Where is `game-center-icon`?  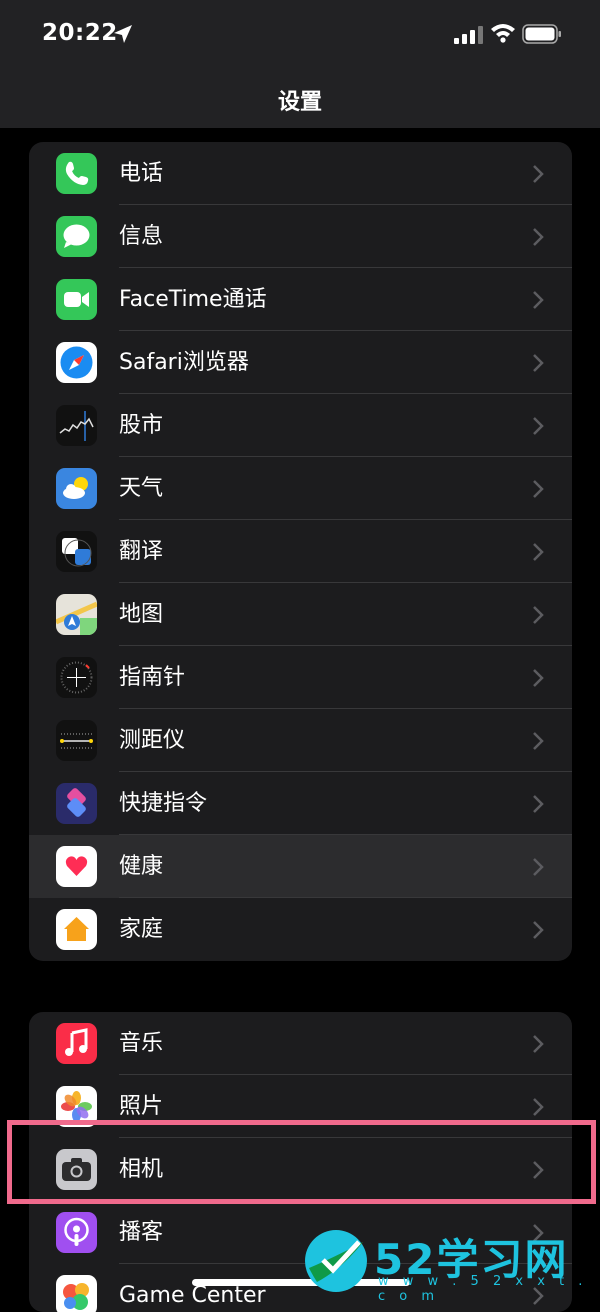 game-center-icon is located at coordinates (76, 1293).